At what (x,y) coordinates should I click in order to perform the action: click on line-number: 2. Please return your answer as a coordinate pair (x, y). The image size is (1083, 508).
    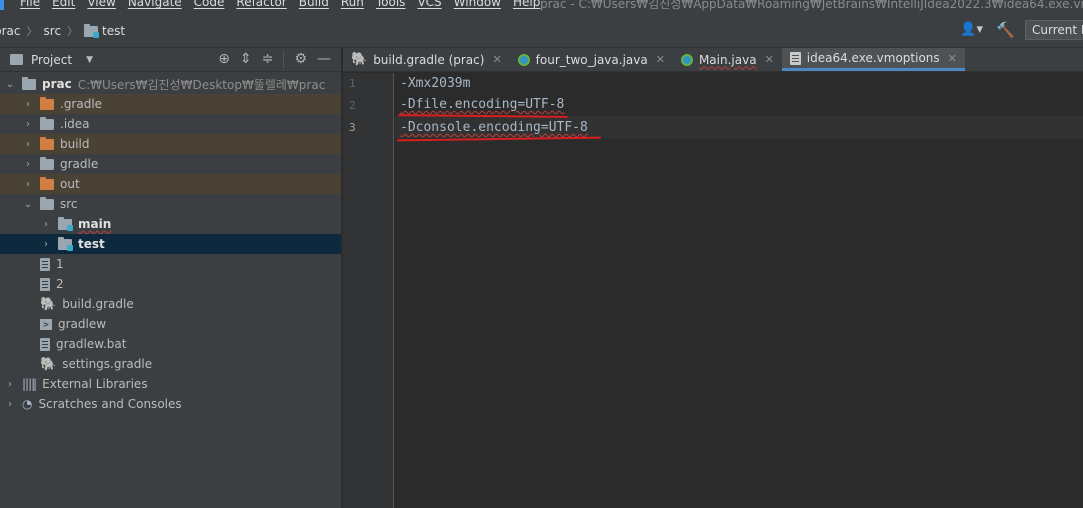
    Looking at the image, I should click on (352, 105).